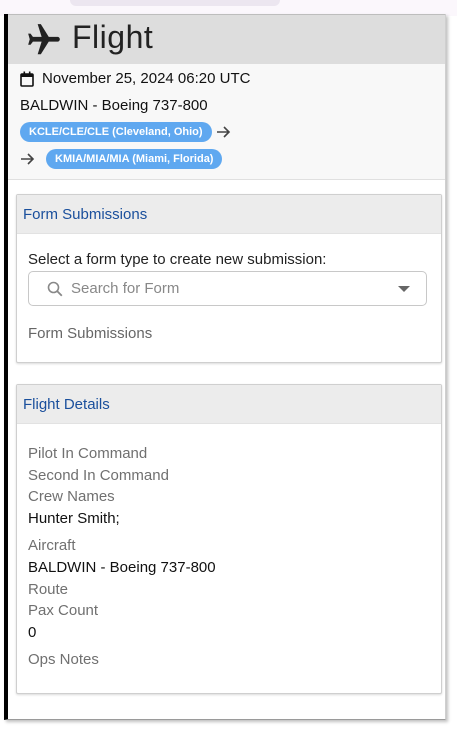  What do you see at coordinates (113, 37) in the screenshot?
I see `page-title: Flight` at bounding box center [113, 37].